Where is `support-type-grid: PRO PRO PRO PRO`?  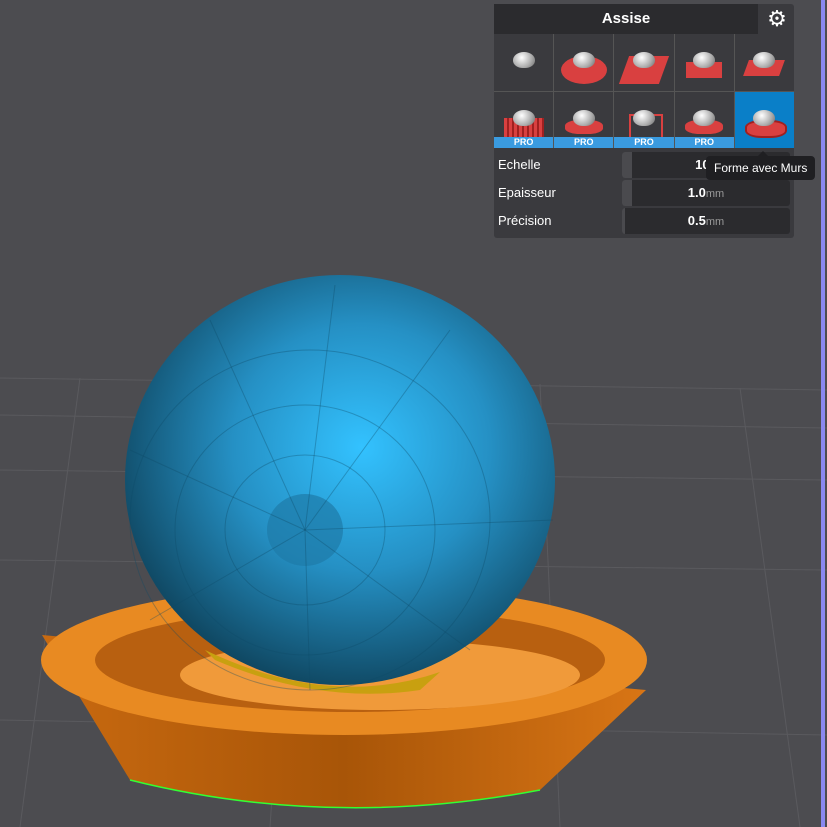
support-type-grid: PRO PRO PRO PRO is located at coordinates (644, 91).